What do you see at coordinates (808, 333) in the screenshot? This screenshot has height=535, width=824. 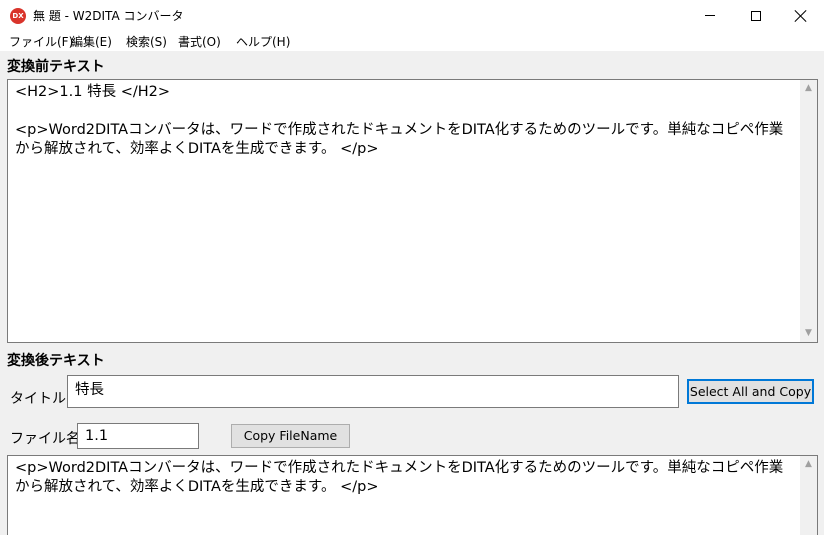 I see `scroll-down-icon: ▼` at bounding box center [808, 333].